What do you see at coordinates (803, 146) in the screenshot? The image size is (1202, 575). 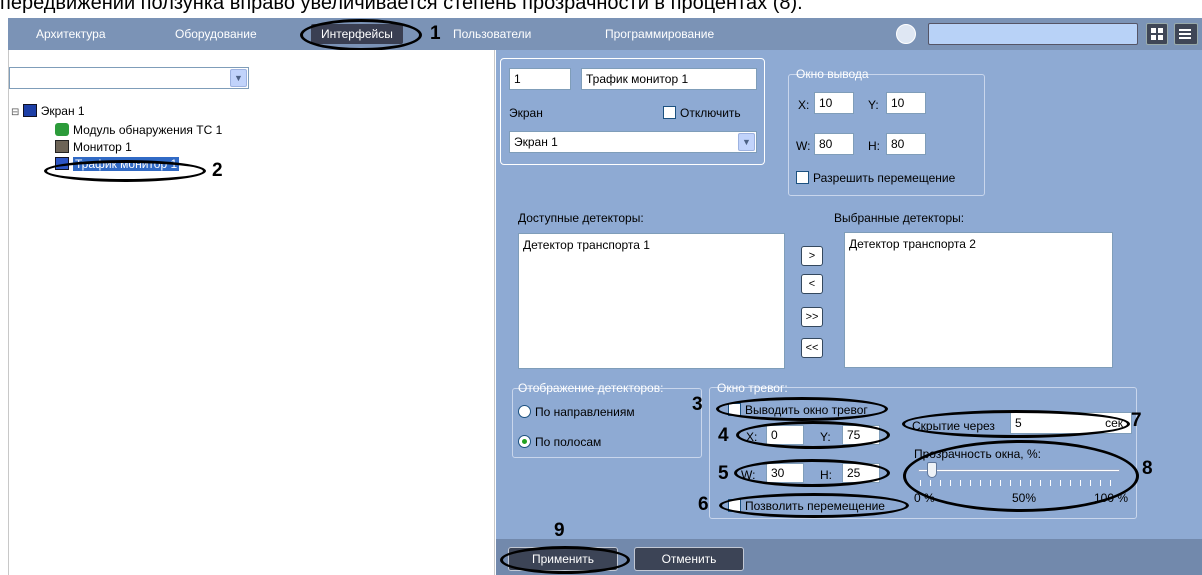 I see `out-w-label: W:` at bounding box center [803, 146].